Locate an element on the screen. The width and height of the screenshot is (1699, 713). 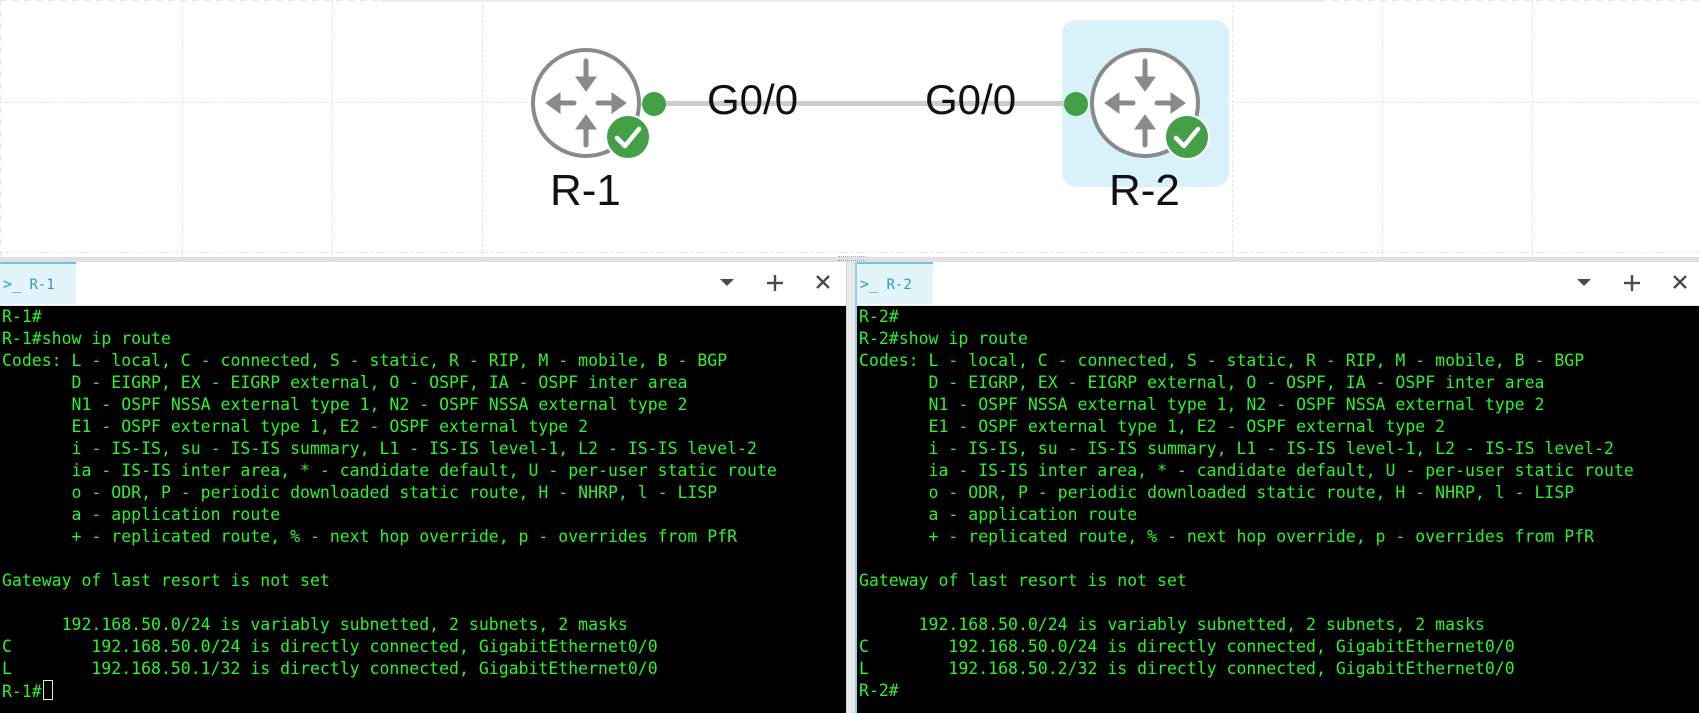
console-tabbar: >_ R-2 is located at coordinates (1278, 284).